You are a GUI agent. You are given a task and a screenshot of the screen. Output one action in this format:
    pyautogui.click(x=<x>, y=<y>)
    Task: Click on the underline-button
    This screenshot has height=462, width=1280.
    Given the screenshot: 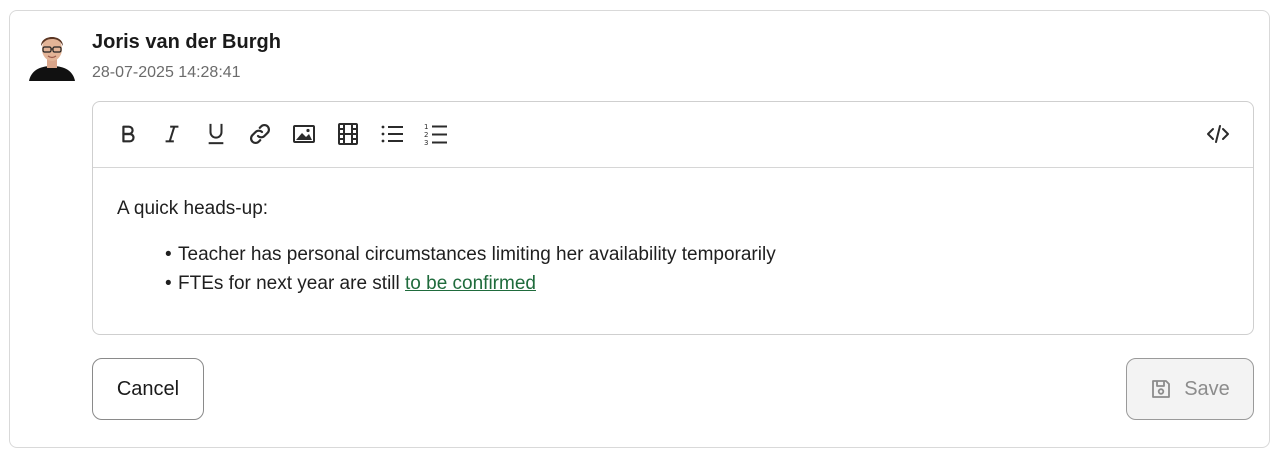 What is the action you would take?
    pyautogui.click(x=216, y=134)
    